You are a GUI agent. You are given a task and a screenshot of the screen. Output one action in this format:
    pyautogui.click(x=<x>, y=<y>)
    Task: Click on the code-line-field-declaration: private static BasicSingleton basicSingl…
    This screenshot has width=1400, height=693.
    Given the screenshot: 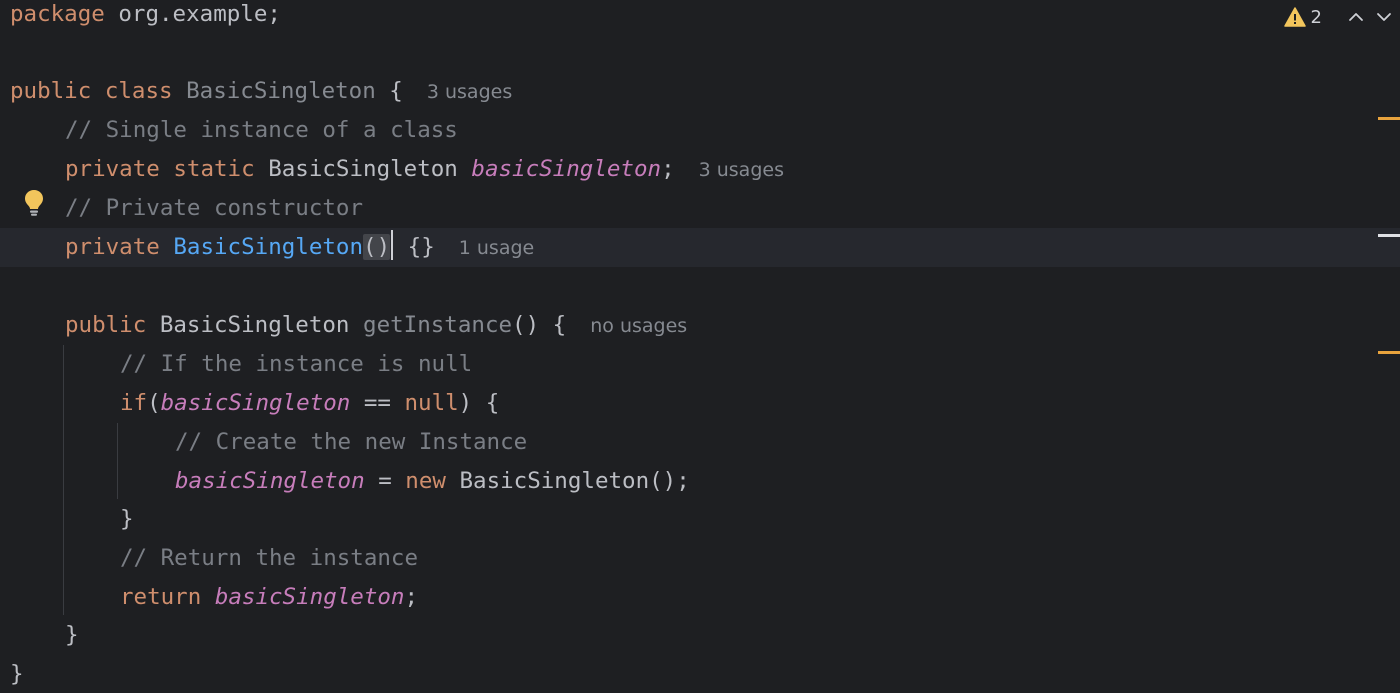 What is the action you would take?
    pyautogui.click(x=700, y=169)
    